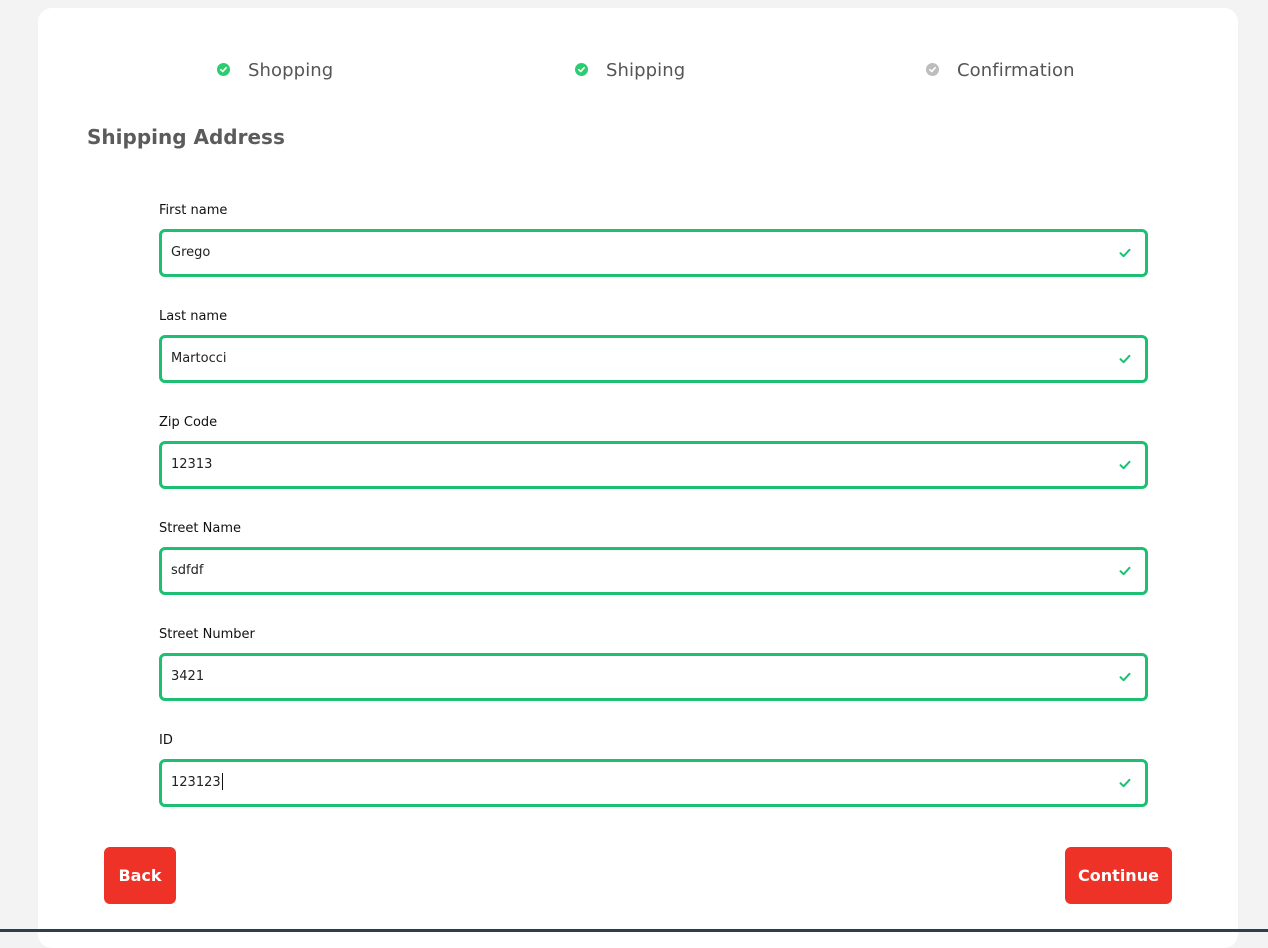  I want to click on step-shopping: Shopping, so click(275, 70).